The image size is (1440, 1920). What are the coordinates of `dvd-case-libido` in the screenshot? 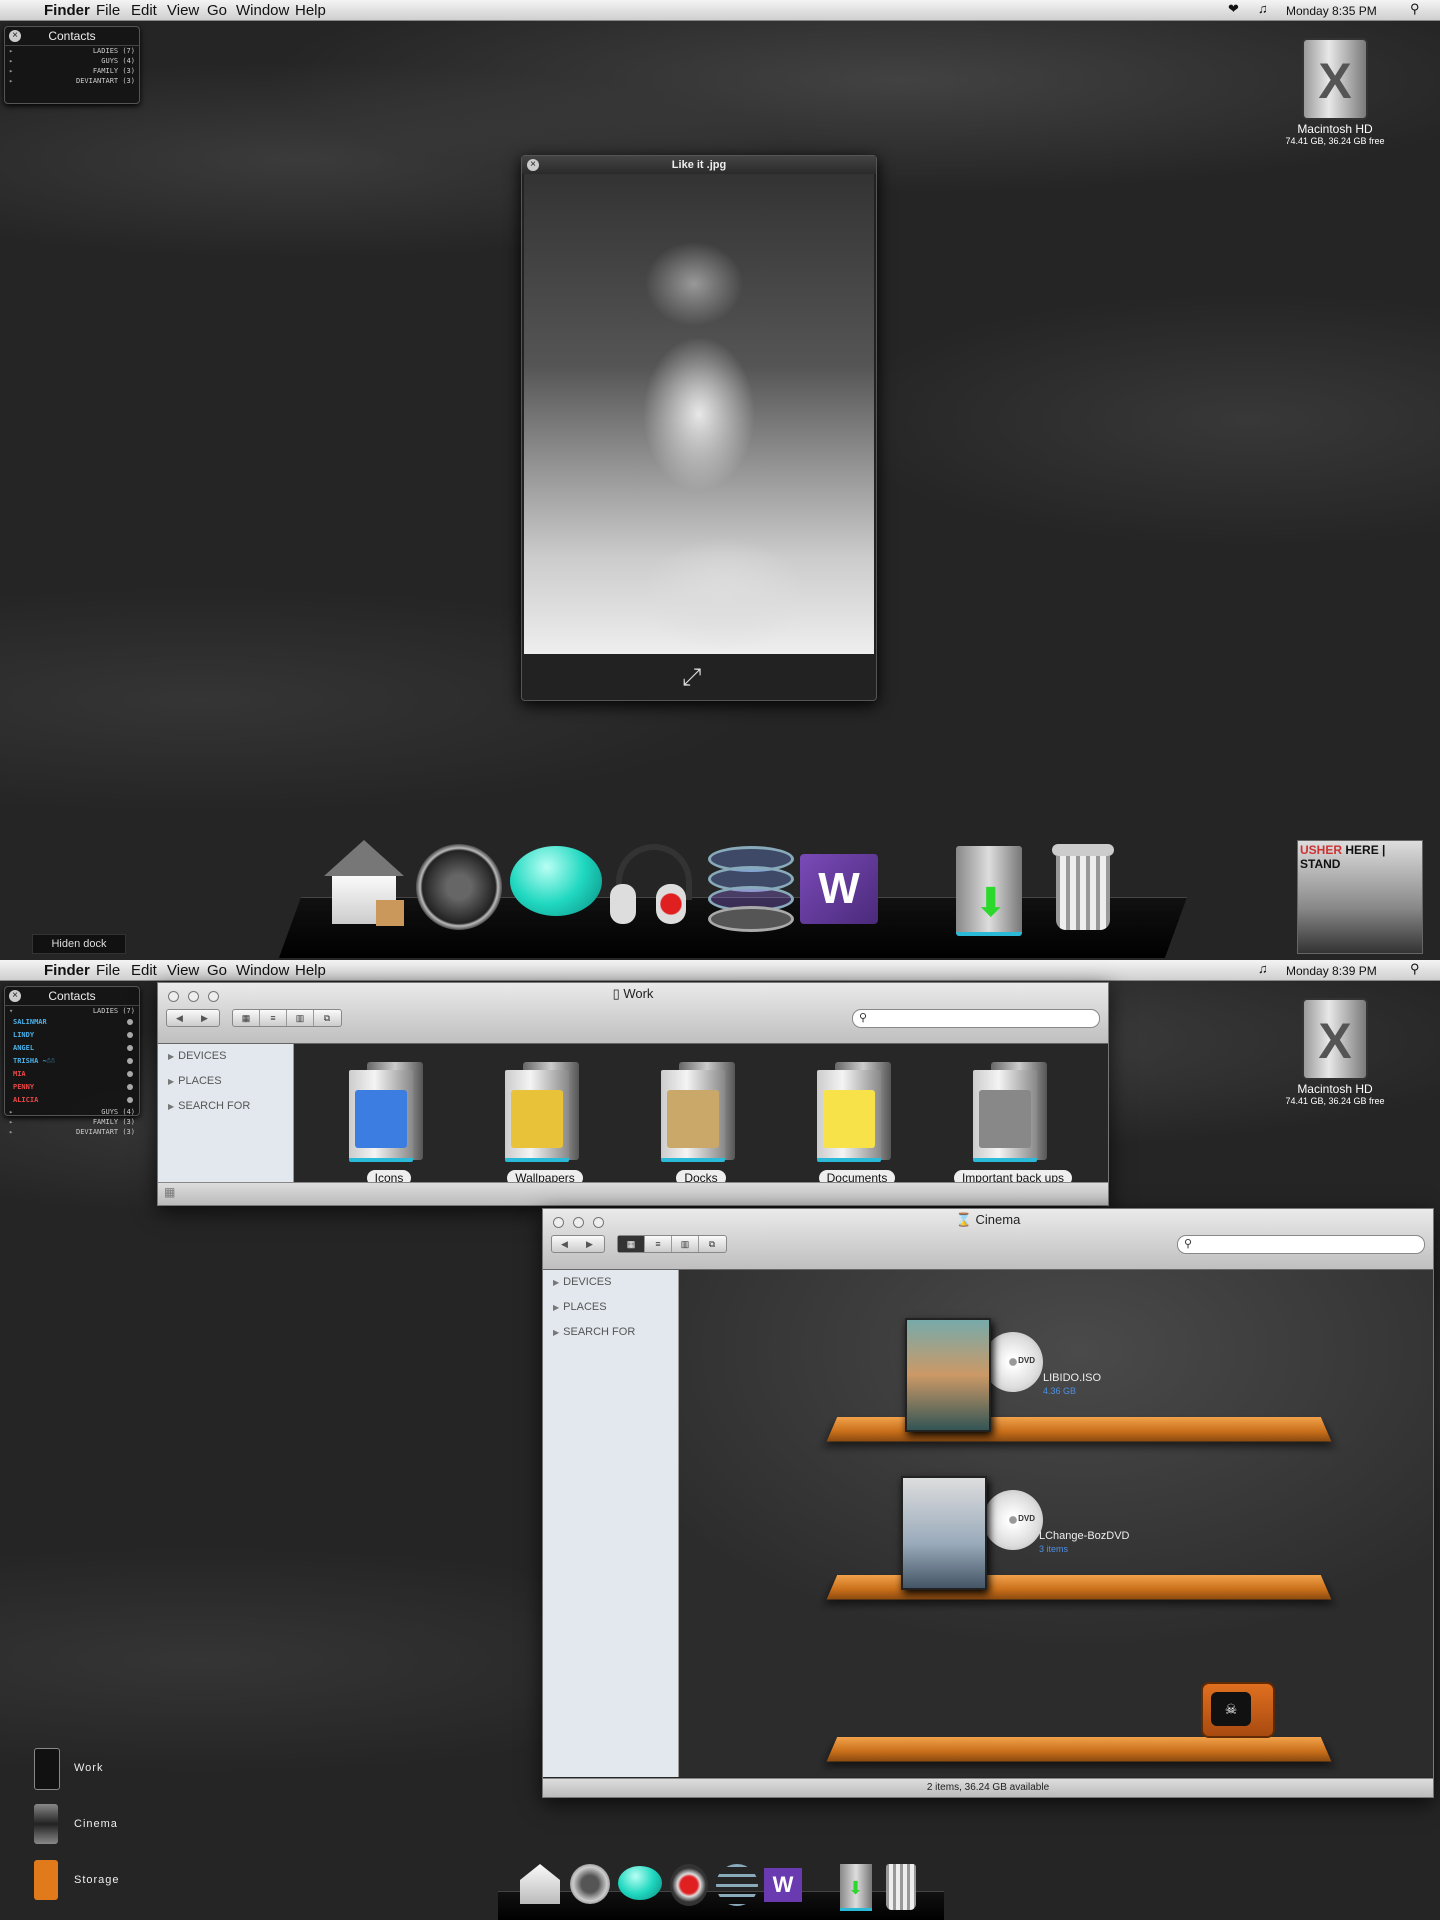 It's located at (948, 1375).